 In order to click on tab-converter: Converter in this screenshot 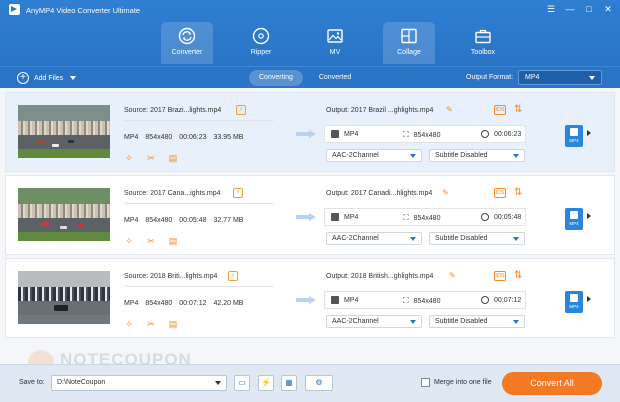, I will do `click(187, 43)`.